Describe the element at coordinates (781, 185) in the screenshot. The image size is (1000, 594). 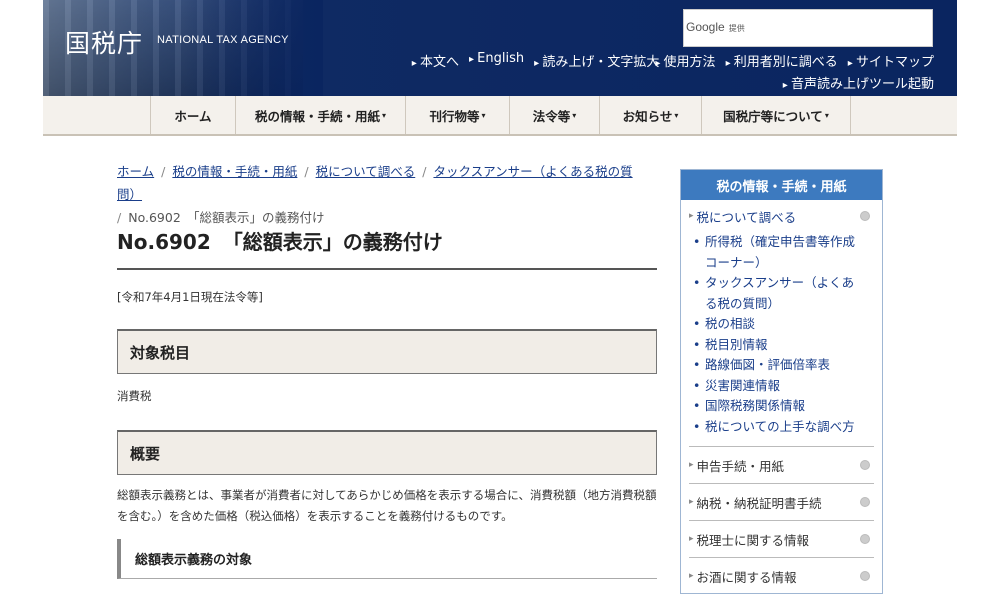
I see `sidebar-heading: 税の情報・手続・用紙` at that location.